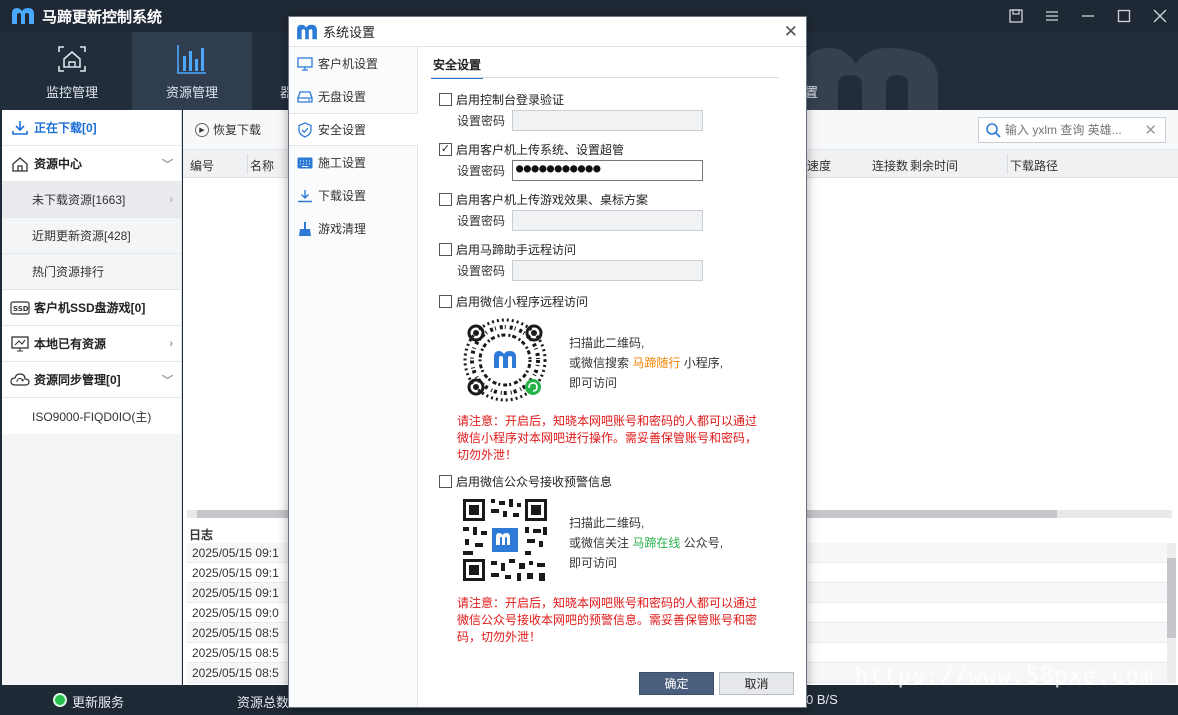 The height and width of the screenshot is (715, 1178). Describe the element at coordinates (263, 702) in the screenshot. I see `total-resources: 资源总数` at that location.